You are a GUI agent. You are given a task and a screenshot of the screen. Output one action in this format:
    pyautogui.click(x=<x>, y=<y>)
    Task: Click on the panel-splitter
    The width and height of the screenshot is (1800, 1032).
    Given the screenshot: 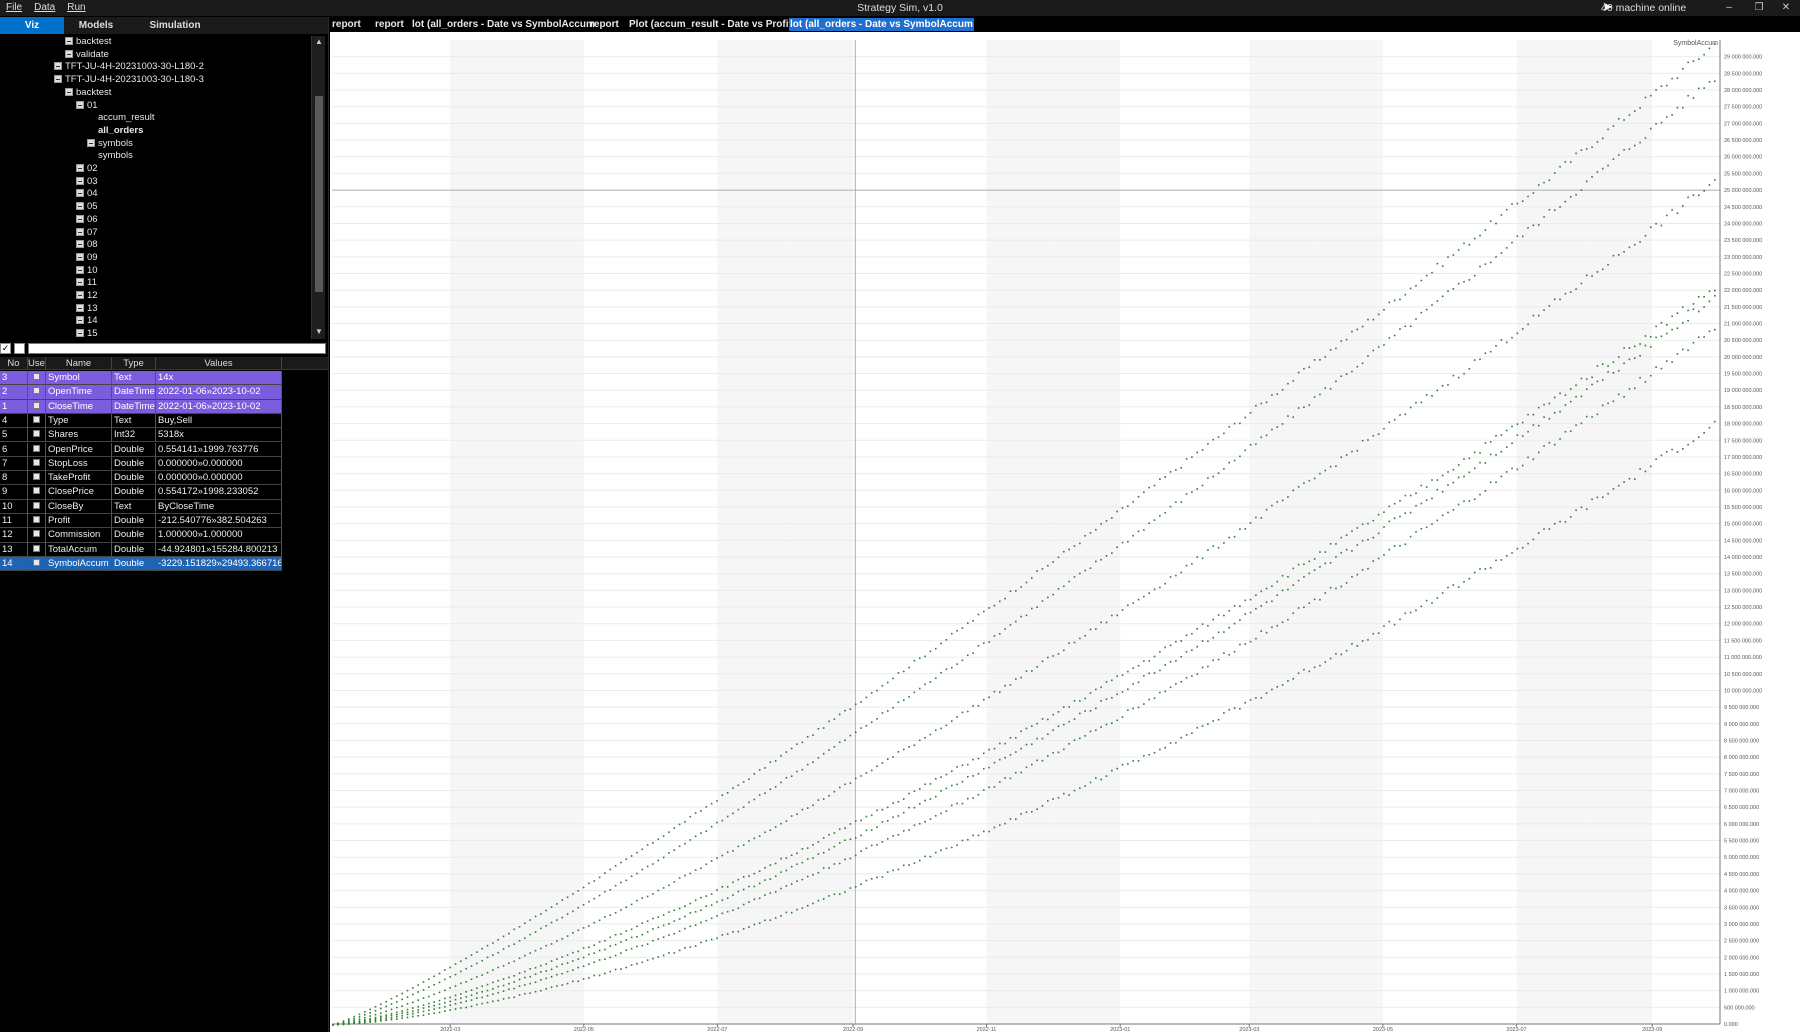 What is the action you would take?
    pyautogui.click(x=328, y=524)
    